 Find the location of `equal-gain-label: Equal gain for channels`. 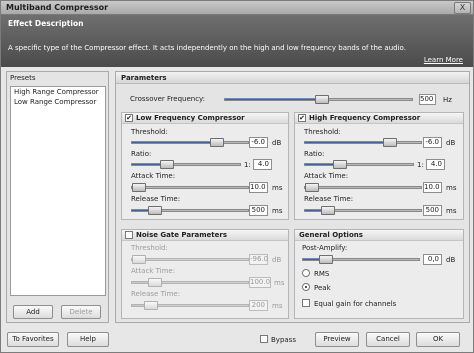

equal-gain-label: Equal gain for channels is located at coordinates (355, 304).